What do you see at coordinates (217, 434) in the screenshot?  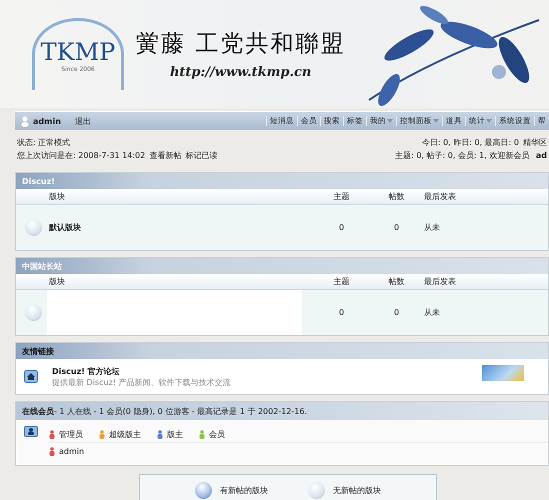 I see `member-group-label: 会员` at bounding box center [217, 434].